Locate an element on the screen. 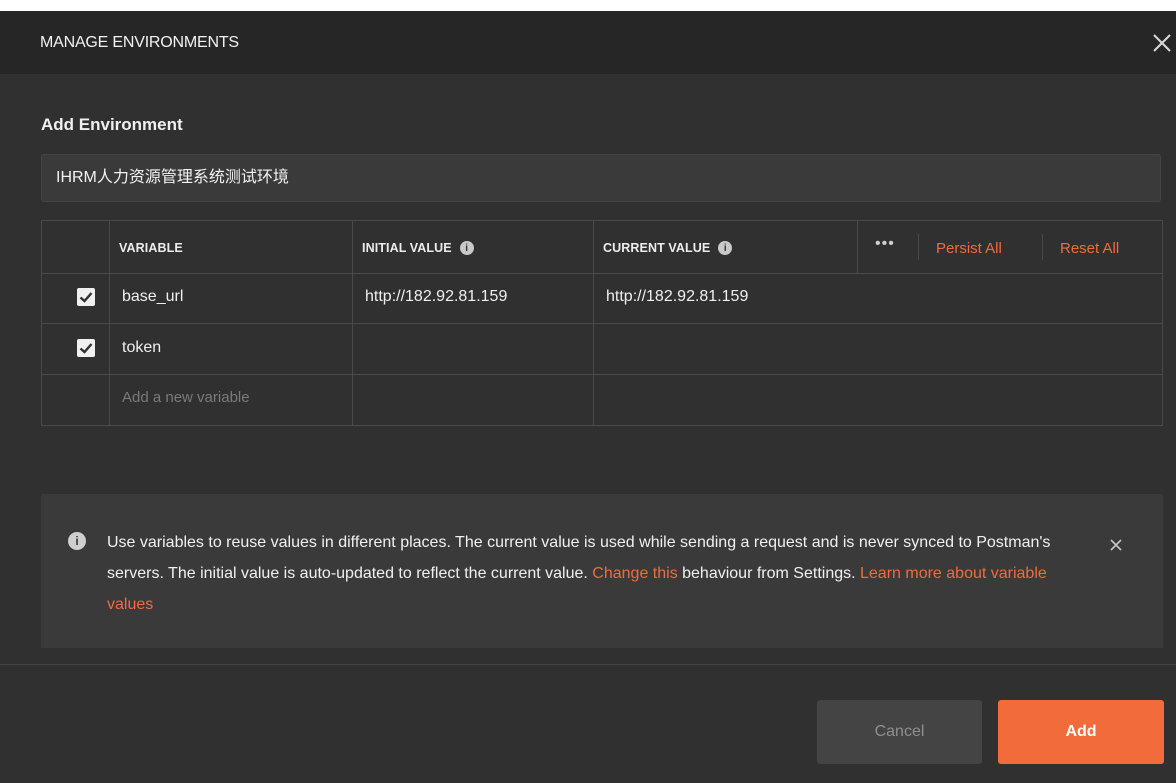 The height and width of the screenshot is (783, 1176). add-variable-input: Add a new variable is located at coordinates (186, 397).